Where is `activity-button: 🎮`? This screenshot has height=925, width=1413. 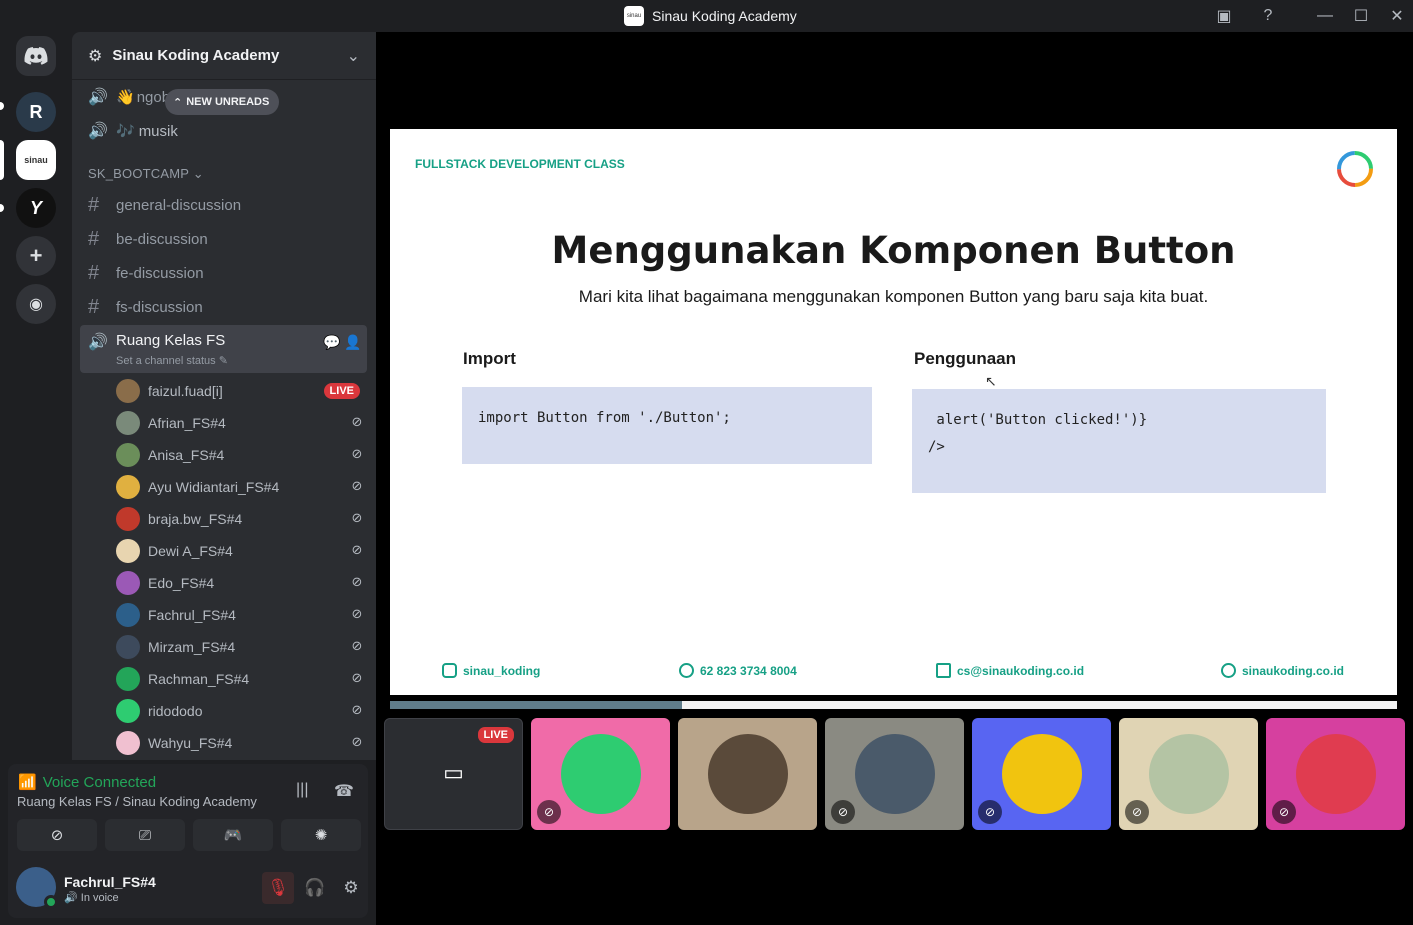 activity-button: 🎮 is located at coordinates (233, 835).